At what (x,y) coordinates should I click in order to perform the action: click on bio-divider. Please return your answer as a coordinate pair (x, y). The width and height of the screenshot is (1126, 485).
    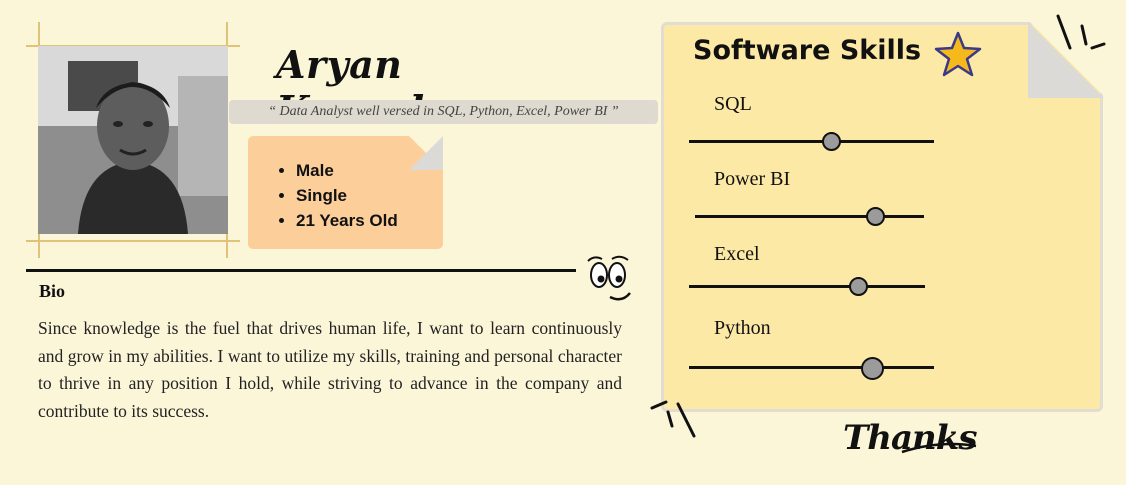
    Looking at the image, I should click on (301, 270).